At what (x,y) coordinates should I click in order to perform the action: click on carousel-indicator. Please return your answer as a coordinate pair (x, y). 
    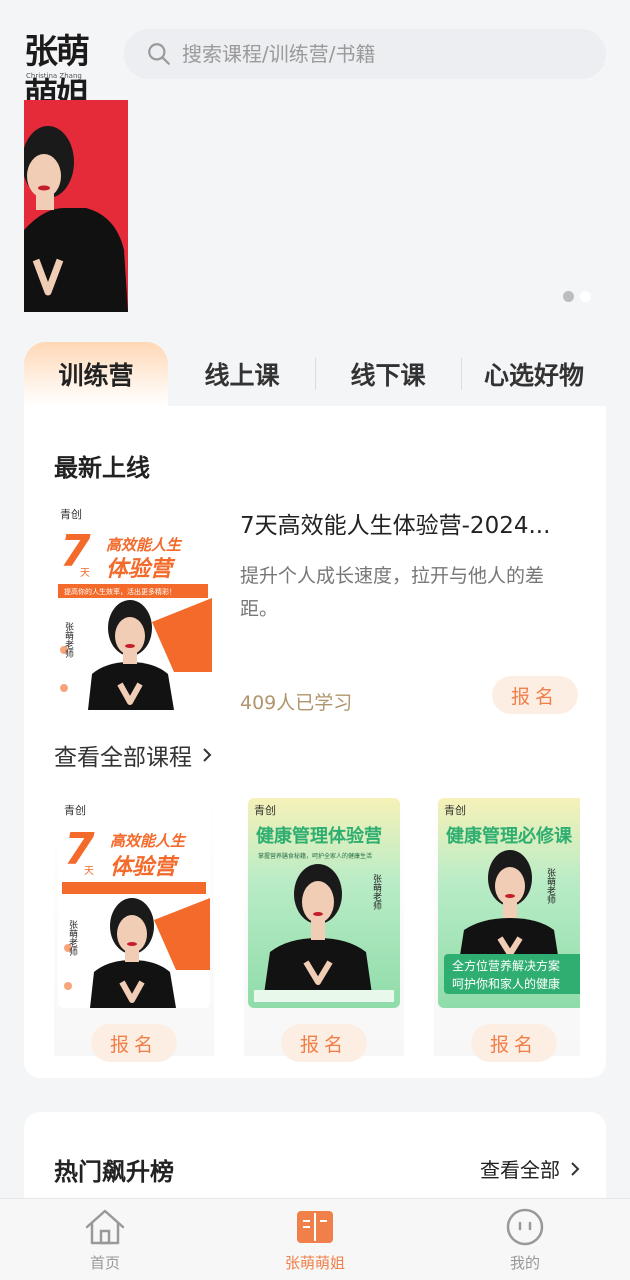
    Looking at the image, I should click on (577, 296).